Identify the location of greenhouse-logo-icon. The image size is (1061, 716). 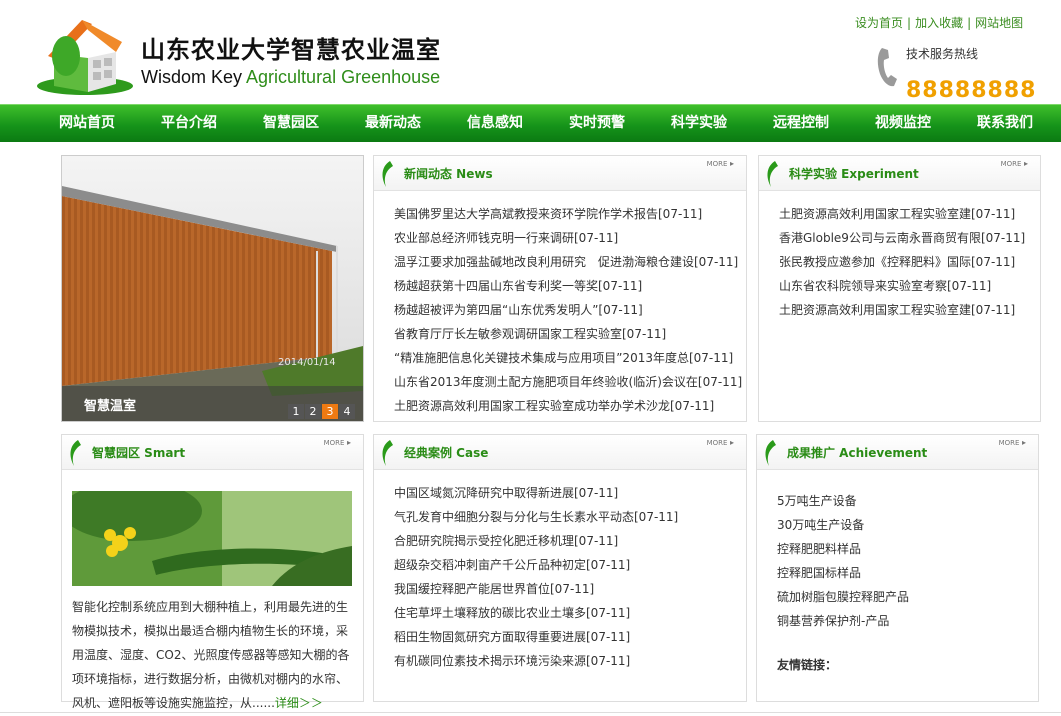
(85, 57).